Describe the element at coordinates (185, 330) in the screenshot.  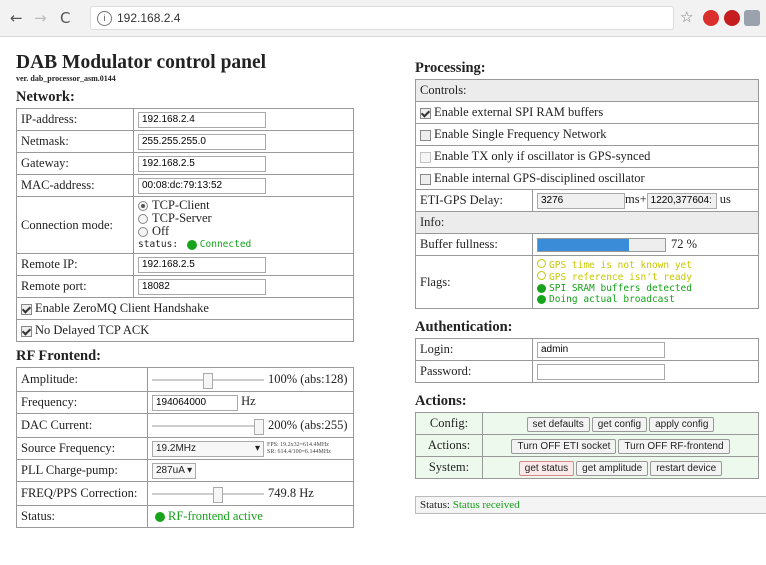
I see `no-delayed-ack-option: No Delayed TCP ACK` at that location.